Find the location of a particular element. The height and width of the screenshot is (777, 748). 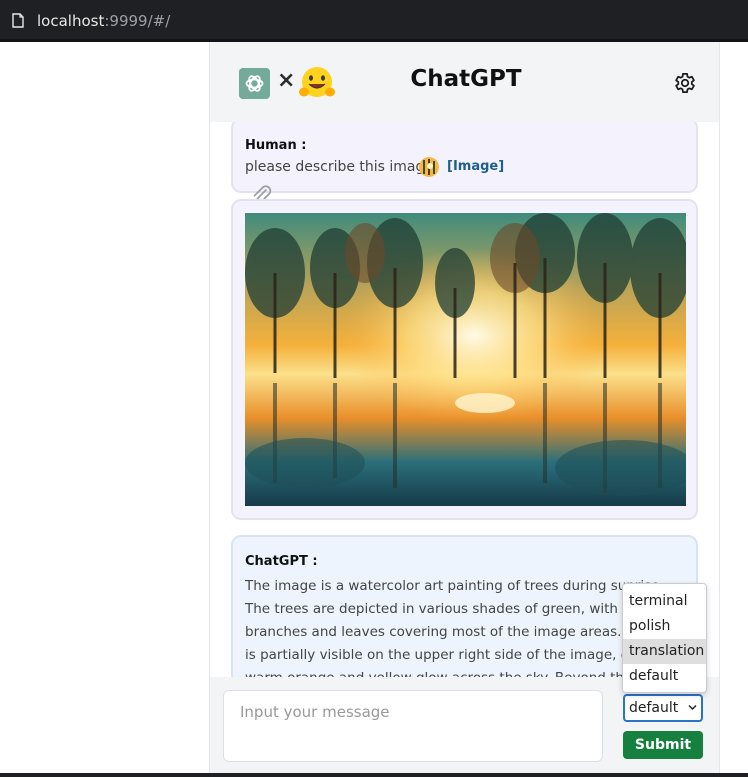

mode-option-terminal: terminal is located at coordinates (664, 601).